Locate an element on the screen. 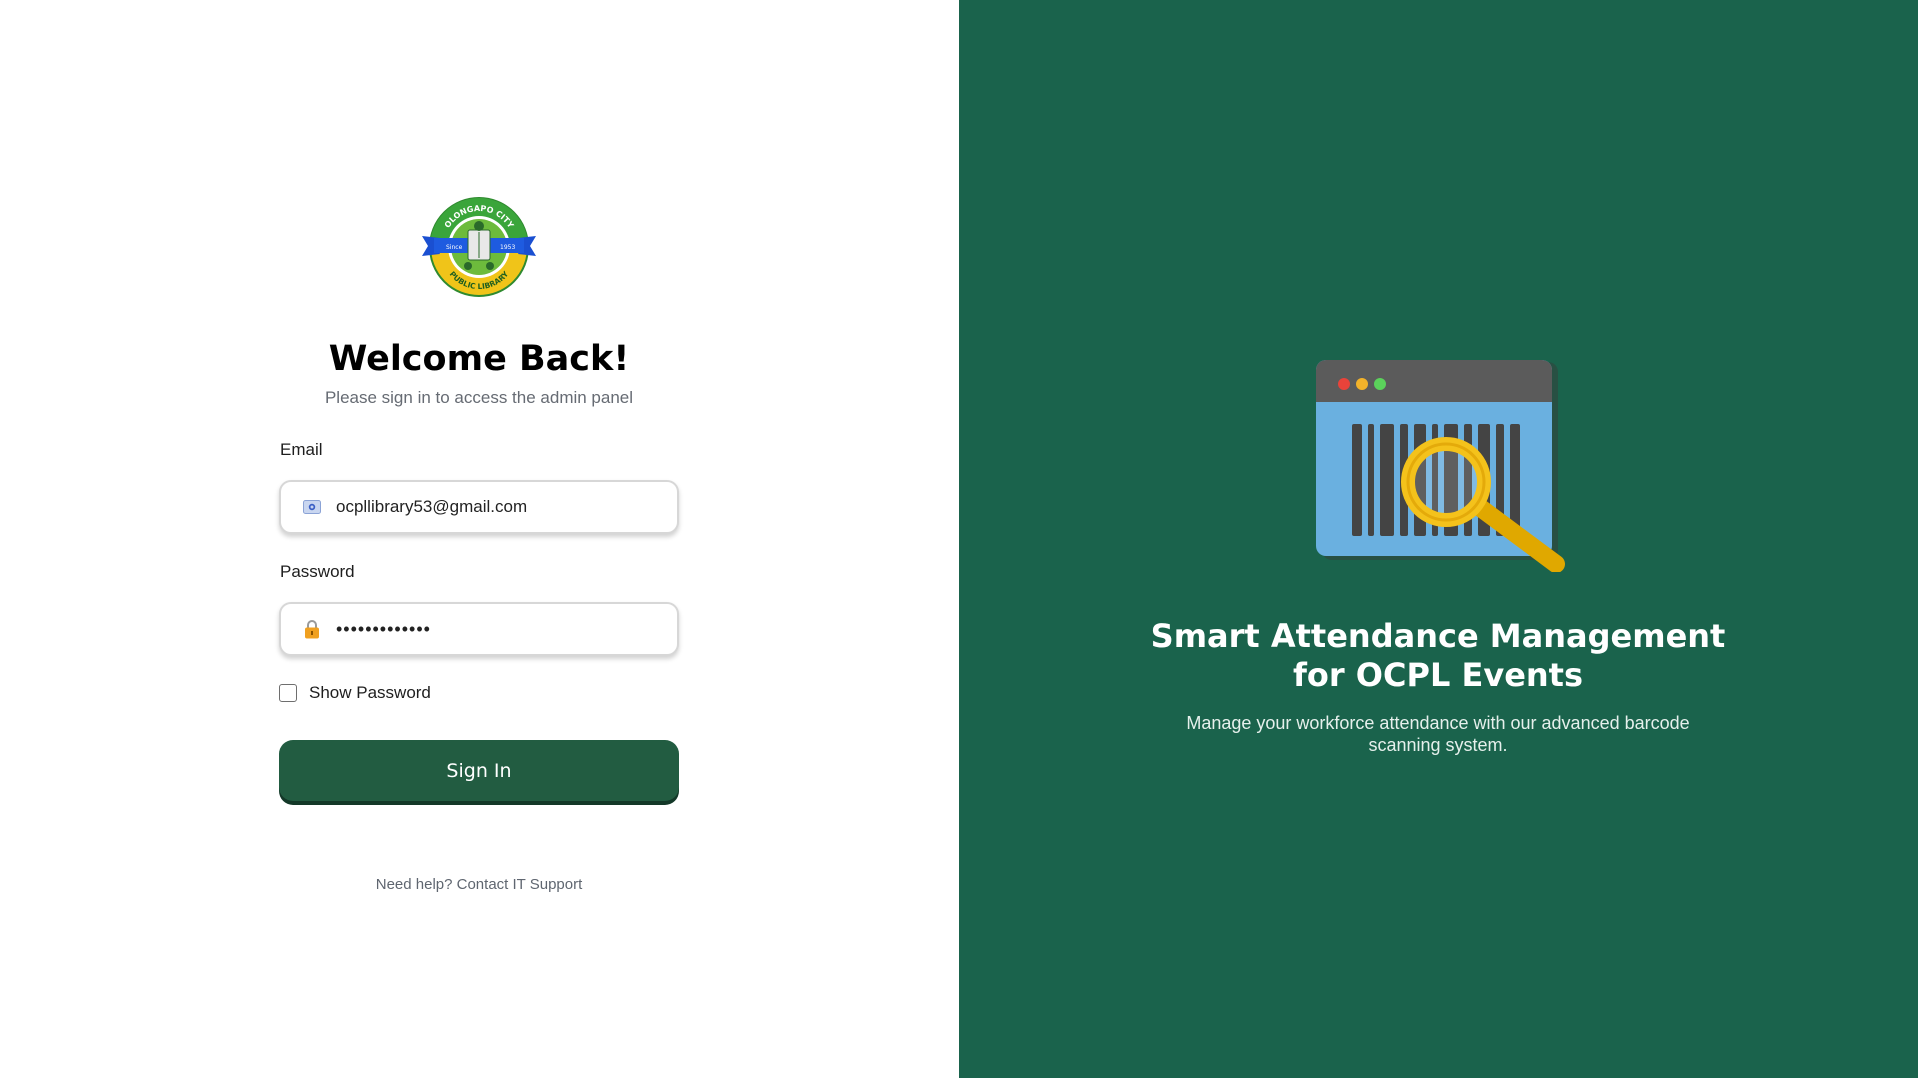 Image resolution: width=1918 pixels, height=1078 pixels. library-logo: OLONGAPO CITY PUBLIC LIBRARY Since 1953 is located at coordinates (479, 247).